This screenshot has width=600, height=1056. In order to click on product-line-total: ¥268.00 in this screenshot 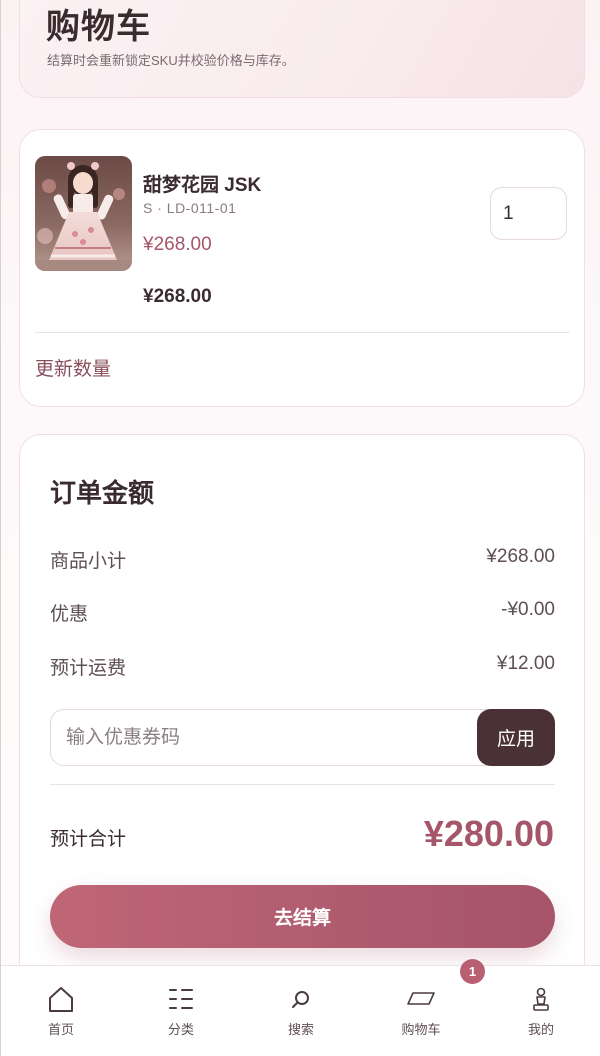, I will do `click(177, 296)`.